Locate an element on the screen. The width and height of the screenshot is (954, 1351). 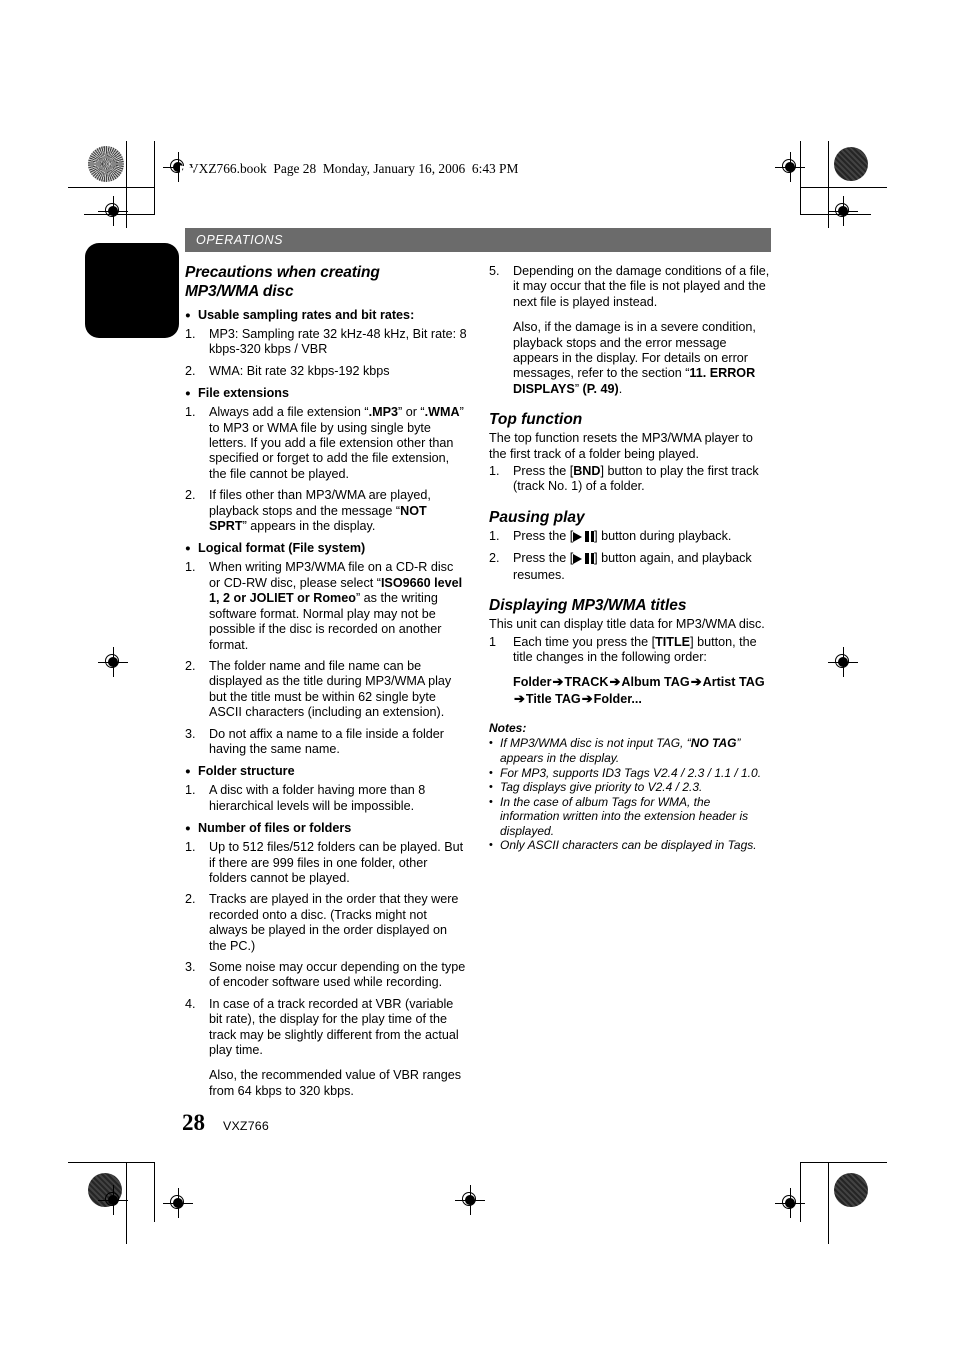
text-run: ” appears in the display. is located at coordinates (309, 526).